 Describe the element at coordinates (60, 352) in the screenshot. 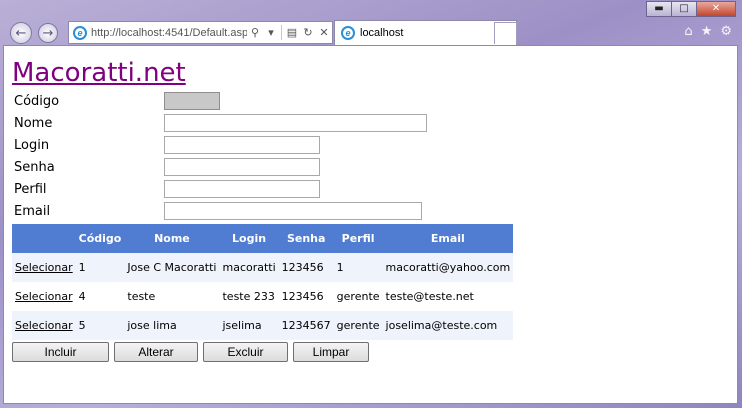

I see `incluir-button: Incluir` at that location.